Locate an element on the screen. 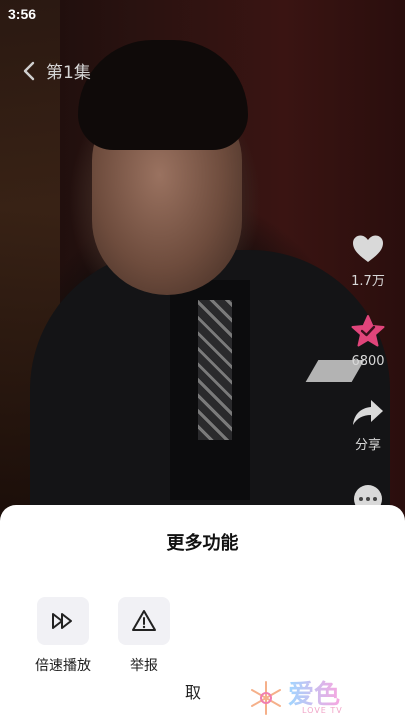  fast-forward-icon is located at coordinates (62, 621).